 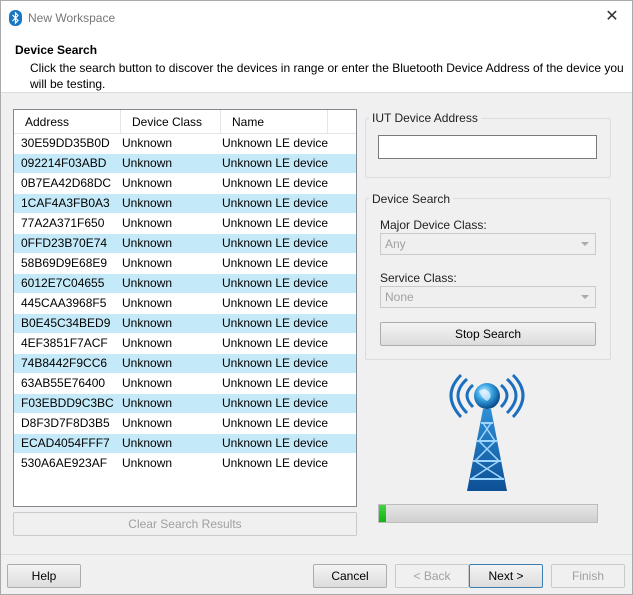 I want to click on help-button: Help, so click(x=44, y=576).